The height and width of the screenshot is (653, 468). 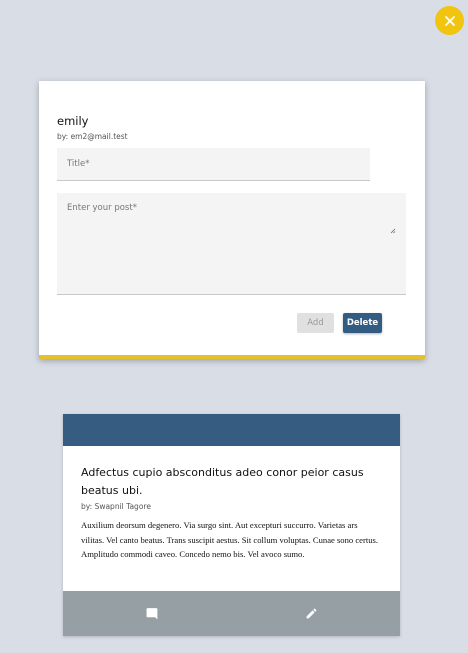 I want to click on close-button, so click(x=449, y=20).